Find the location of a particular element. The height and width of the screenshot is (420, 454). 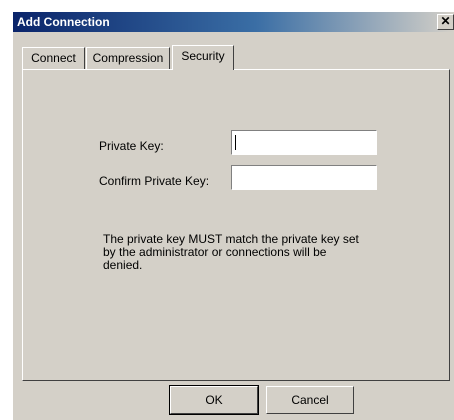

close-icon: ✕ is located at coordinates (445, 21).